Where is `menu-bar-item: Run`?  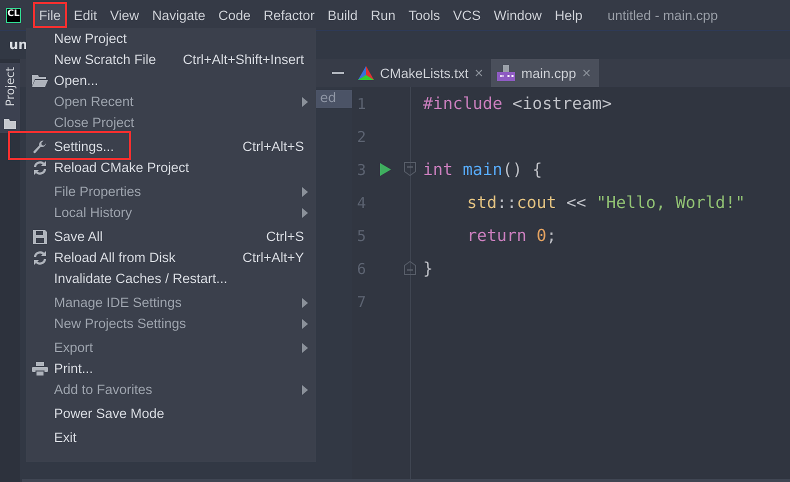
menu-bar-item: Run is located at coordinates (383, 15).